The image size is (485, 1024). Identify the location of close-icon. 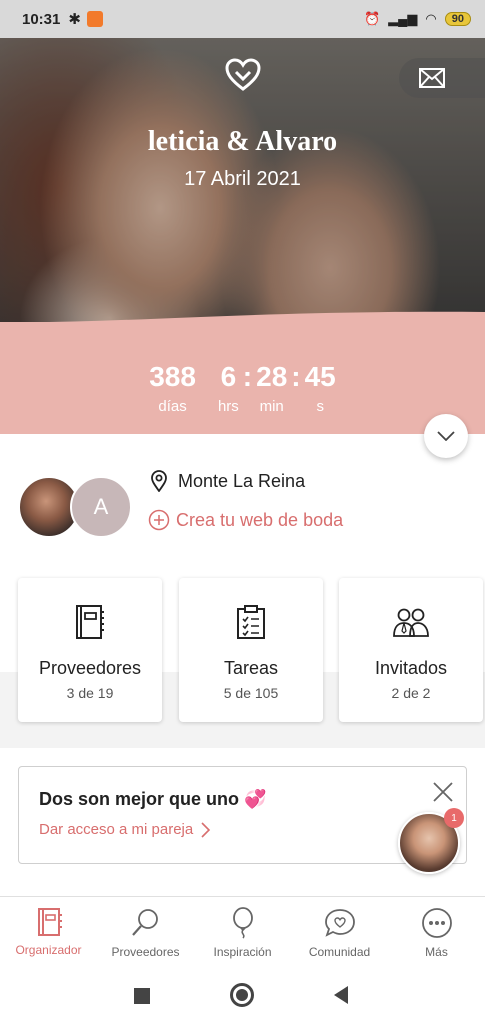
(443, 792).